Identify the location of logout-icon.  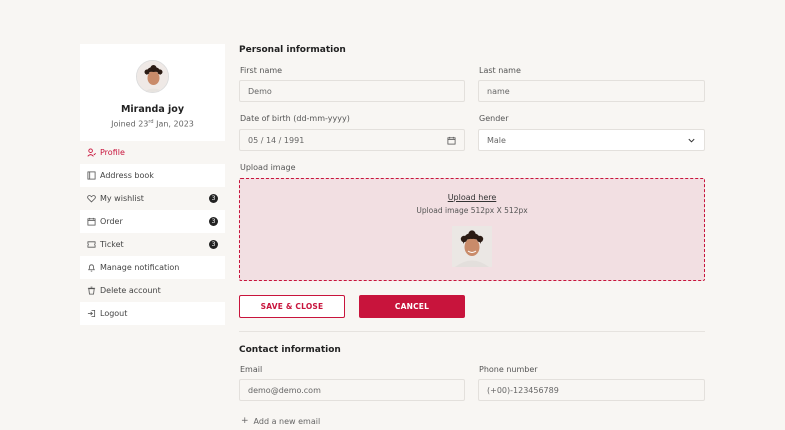
(91, 313).